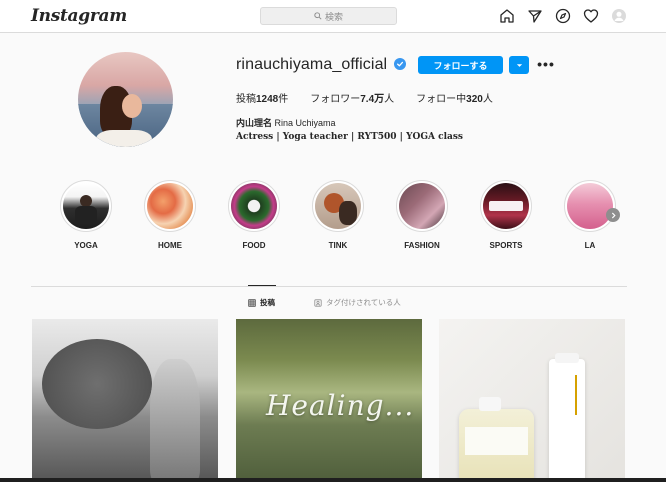  I want to click on suggested-accounts-button, so click(519, 65).